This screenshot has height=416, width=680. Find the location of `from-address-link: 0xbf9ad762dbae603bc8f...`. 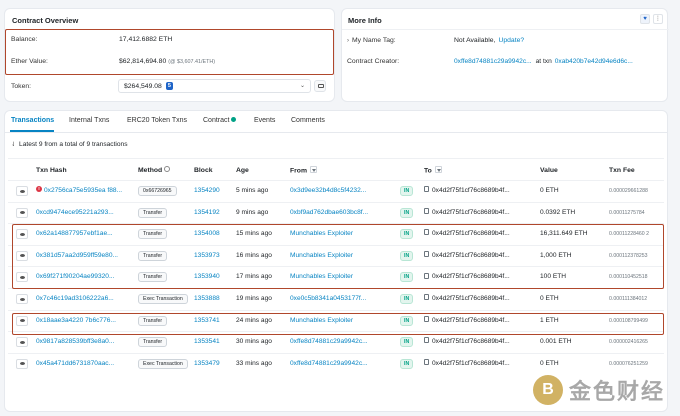

from-address-link: 0xbf9ad762dbae603bc8f... is located at coordinates (329, 212).